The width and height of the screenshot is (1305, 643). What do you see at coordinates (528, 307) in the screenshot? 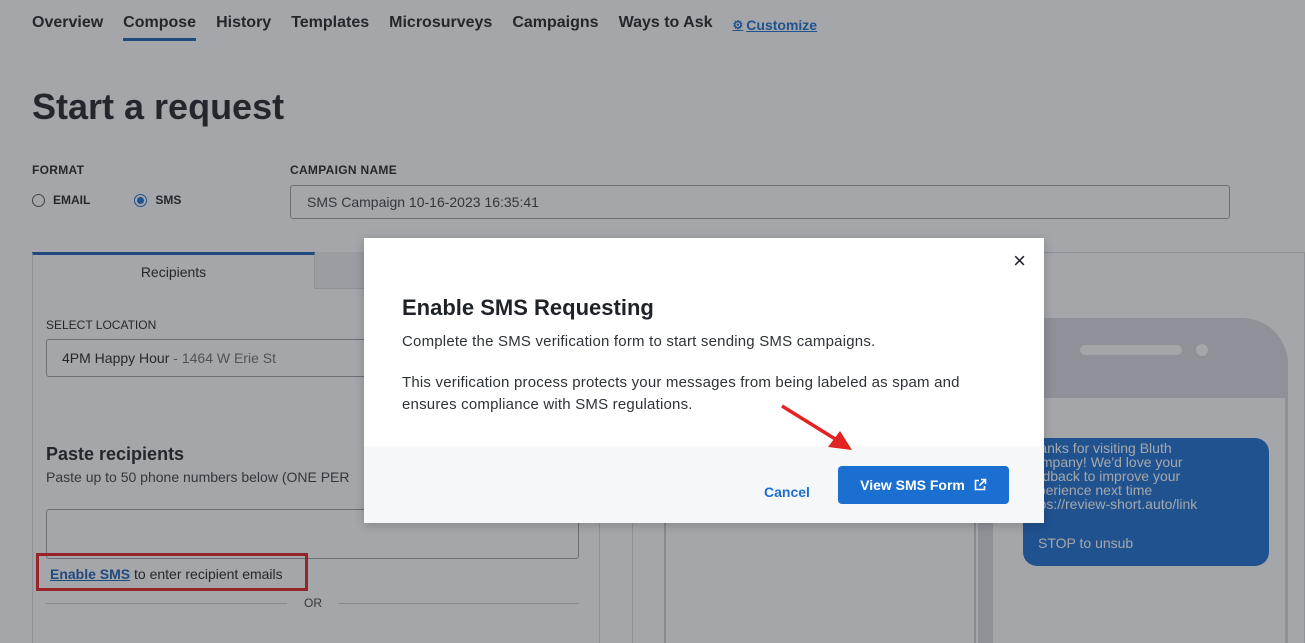
I see `modal-title: Enable SMS Requesting` at bounding box center [528, 307].